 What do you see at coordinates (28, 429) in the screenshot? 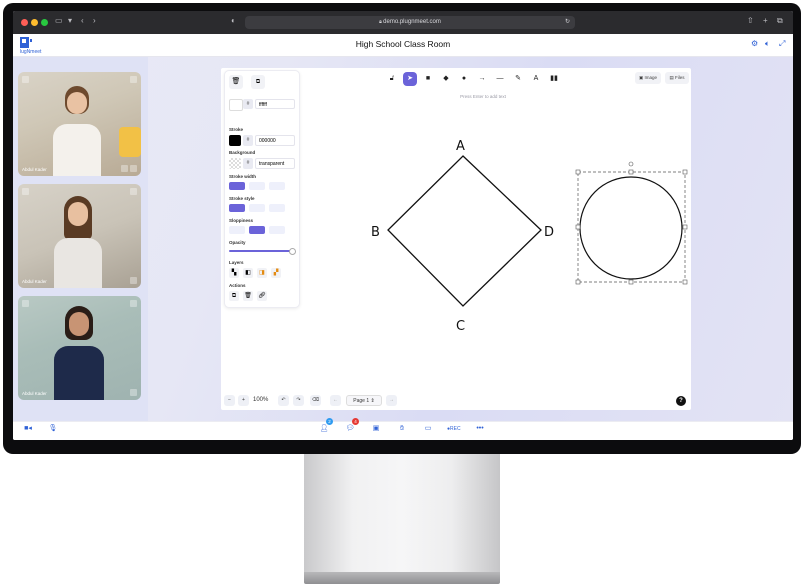
I see `camera-icon: ■◂` at bounding box center [28, 429].